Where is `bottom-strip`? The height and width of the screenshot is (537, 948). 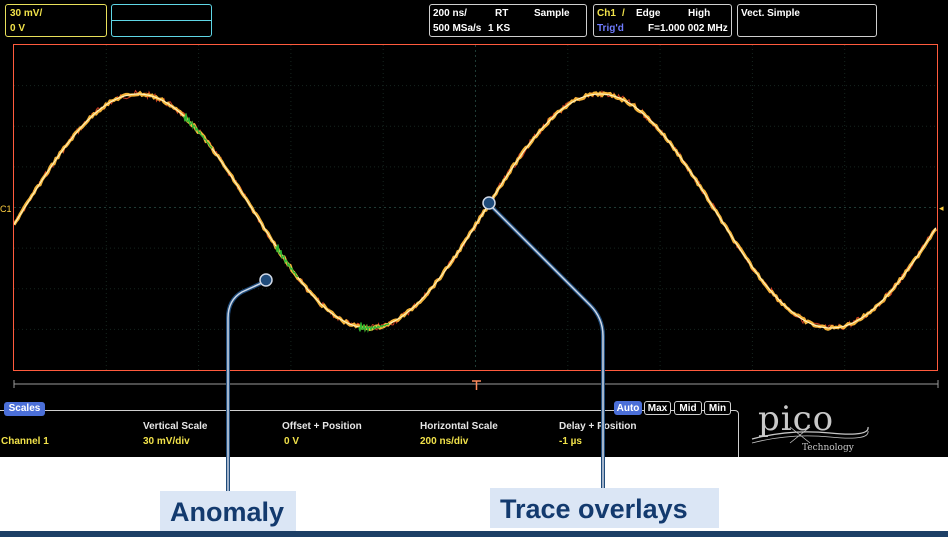
bottom-strip is located at coordinates (474, 534).